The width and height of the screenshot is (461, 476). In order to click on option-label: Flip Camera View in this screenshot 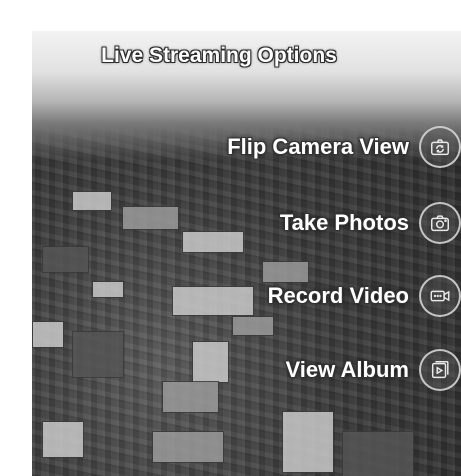, I will do `click(318, 146)`.